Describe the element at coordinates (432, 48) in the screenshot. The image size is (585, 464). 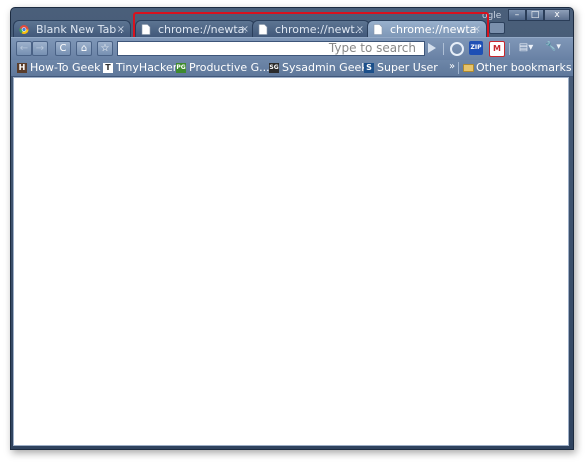
I see `go-arrow-icon` at that location.